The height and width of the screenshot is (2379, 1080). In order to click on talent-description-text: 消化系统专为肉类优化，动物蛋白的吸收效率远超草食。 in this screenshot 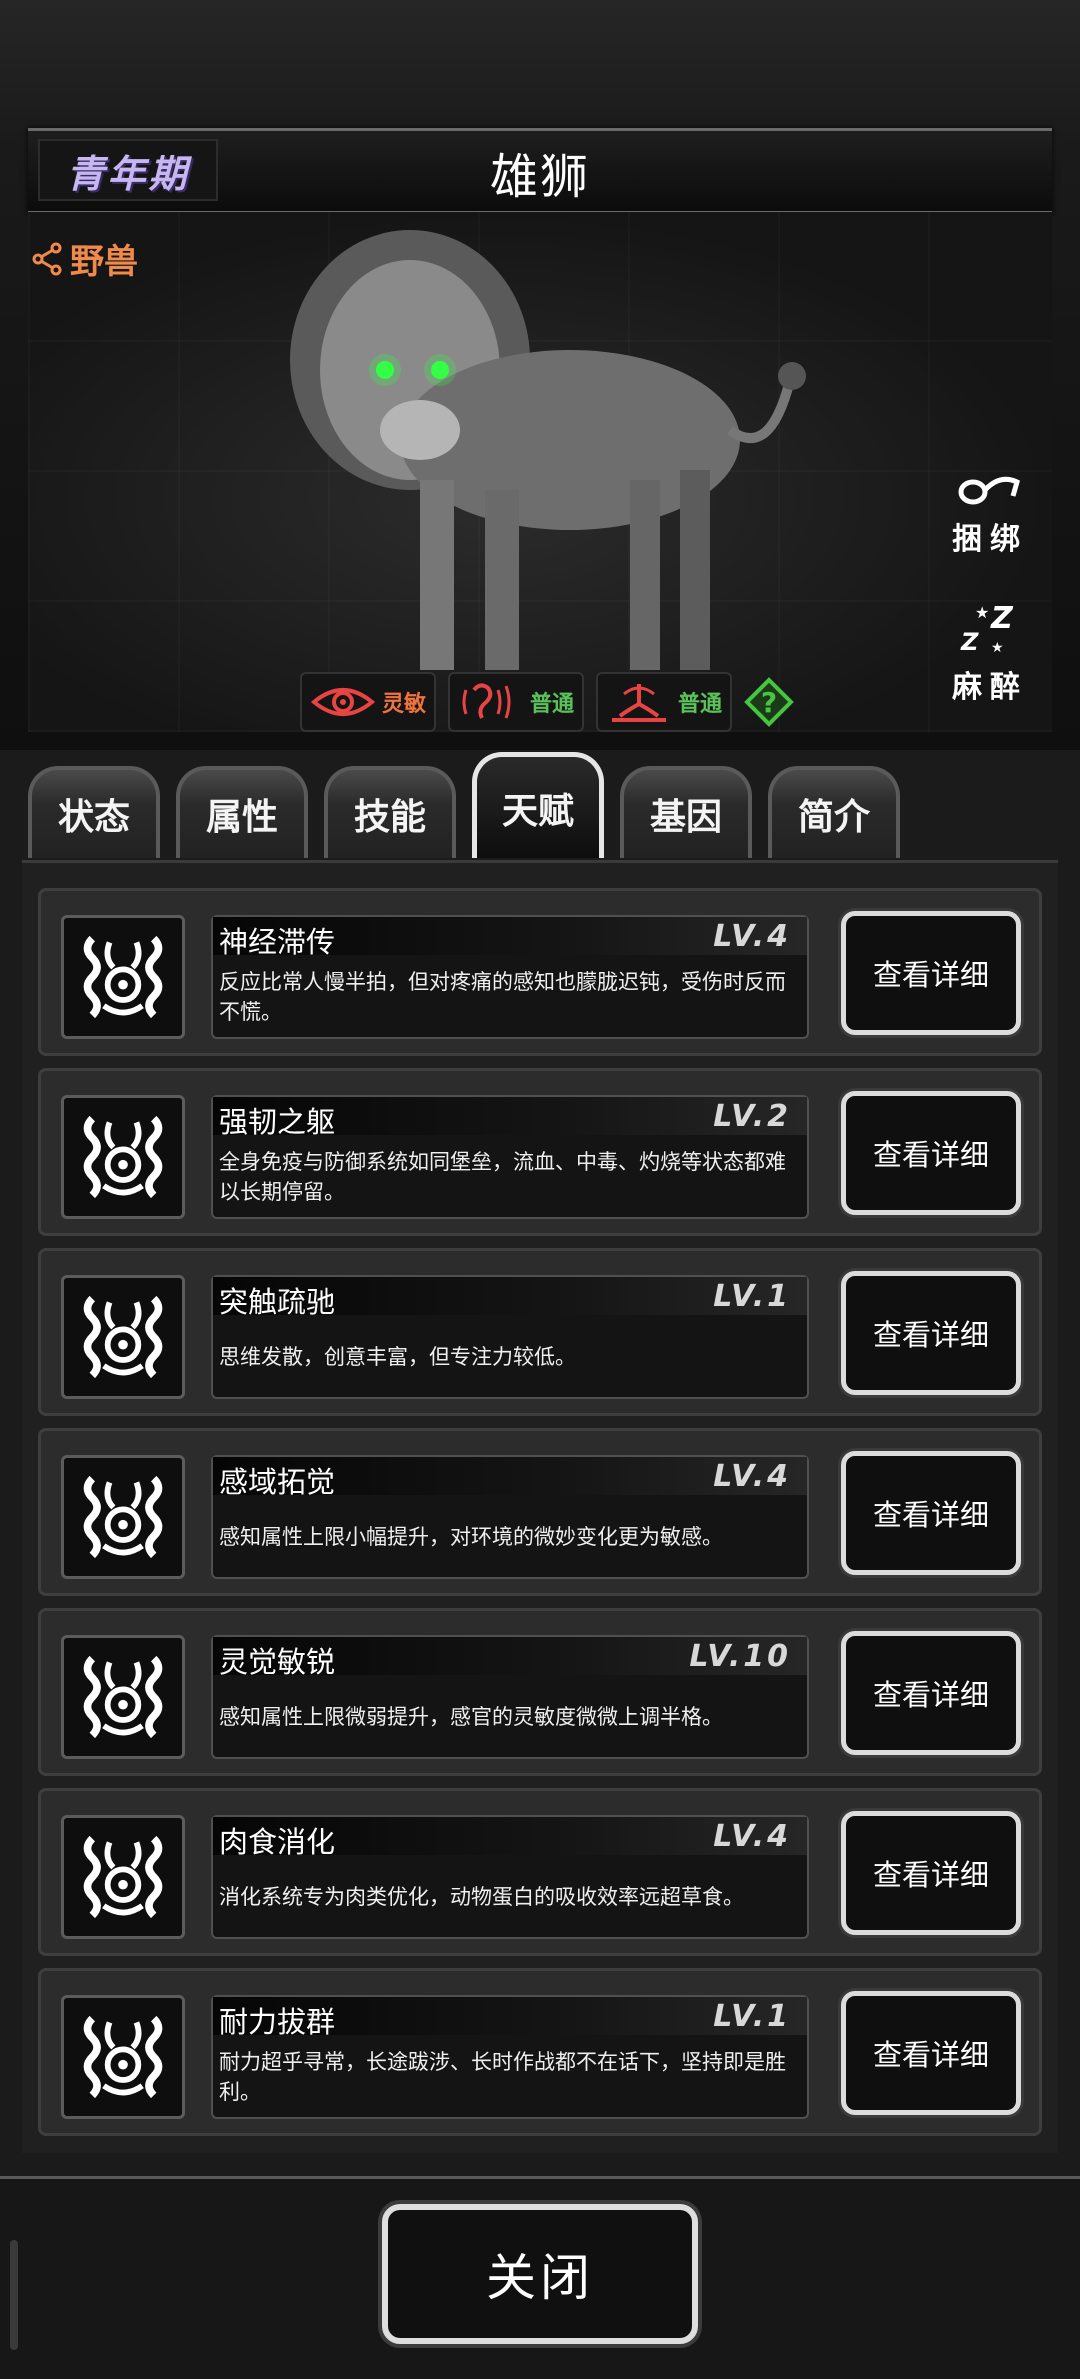, I will do `click(481, 1897)`.